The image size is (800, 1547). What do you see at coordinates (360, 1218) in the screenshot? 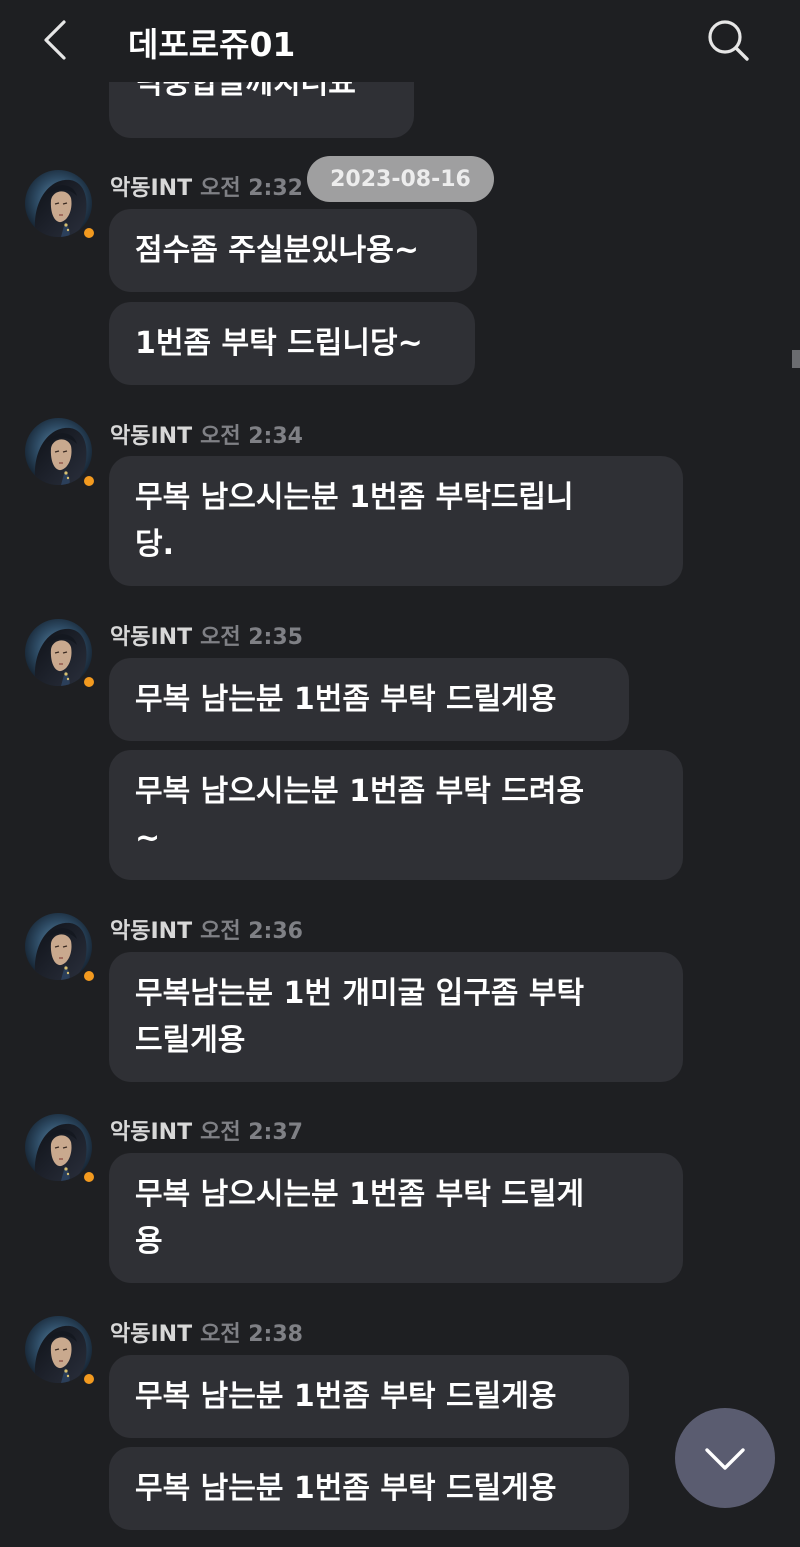
I see `message-text: 무복 남으시는분 1번좀 부탁 드릴게 용` at bounding box center [360, 1218].